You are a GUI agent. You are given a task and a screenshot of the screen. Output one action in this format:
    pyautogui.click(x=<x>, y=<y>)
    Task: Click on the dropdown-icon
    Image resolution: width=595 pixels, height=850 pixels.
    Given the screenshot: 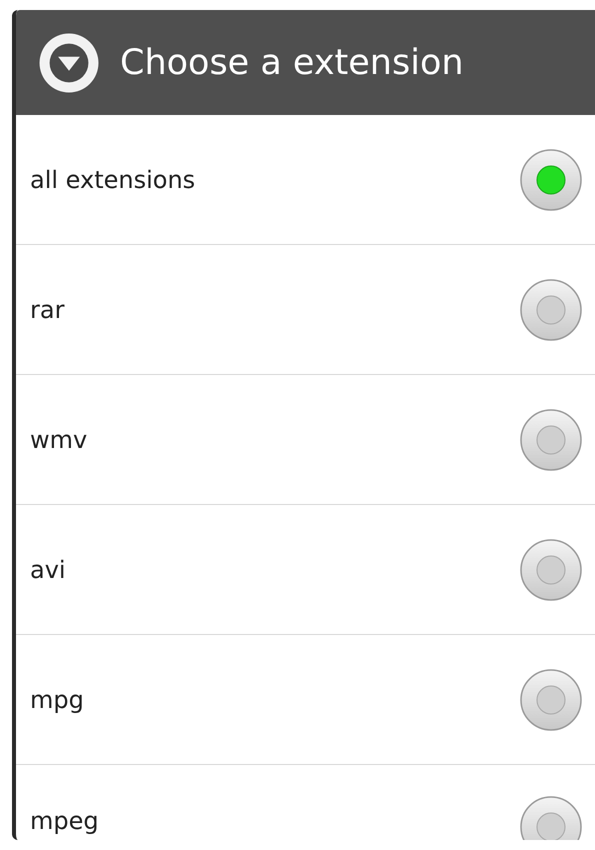 What is the action you would take?
    pyautogui.click(x=69, y=63)
    